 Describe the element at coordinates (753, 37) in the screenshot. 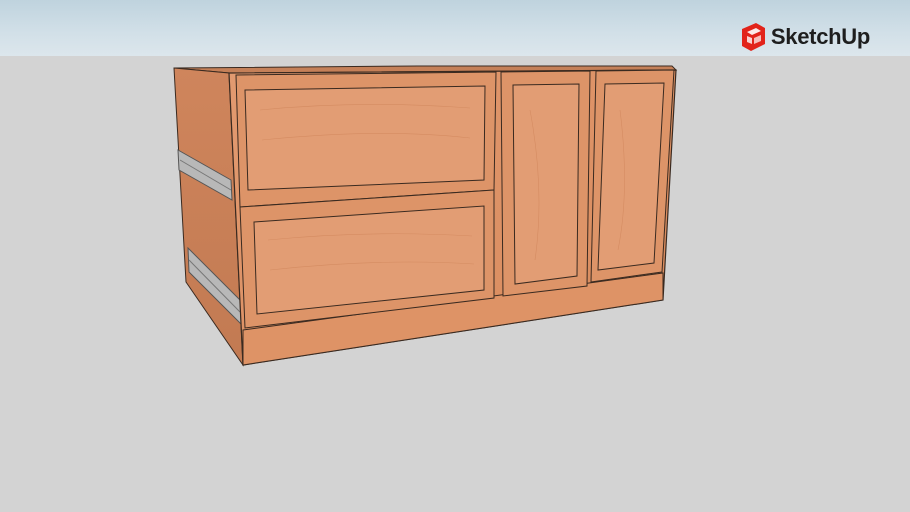

I see `sketchup-logo-icon` at that location.